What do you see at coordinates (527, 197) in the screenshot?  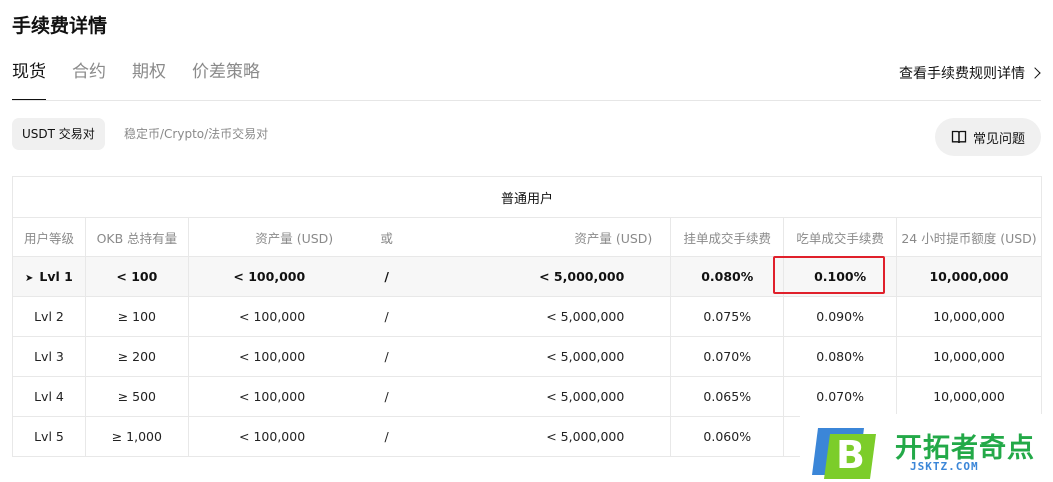 I see `table-group-header: 普通用户` at bounding box center [527, 197].